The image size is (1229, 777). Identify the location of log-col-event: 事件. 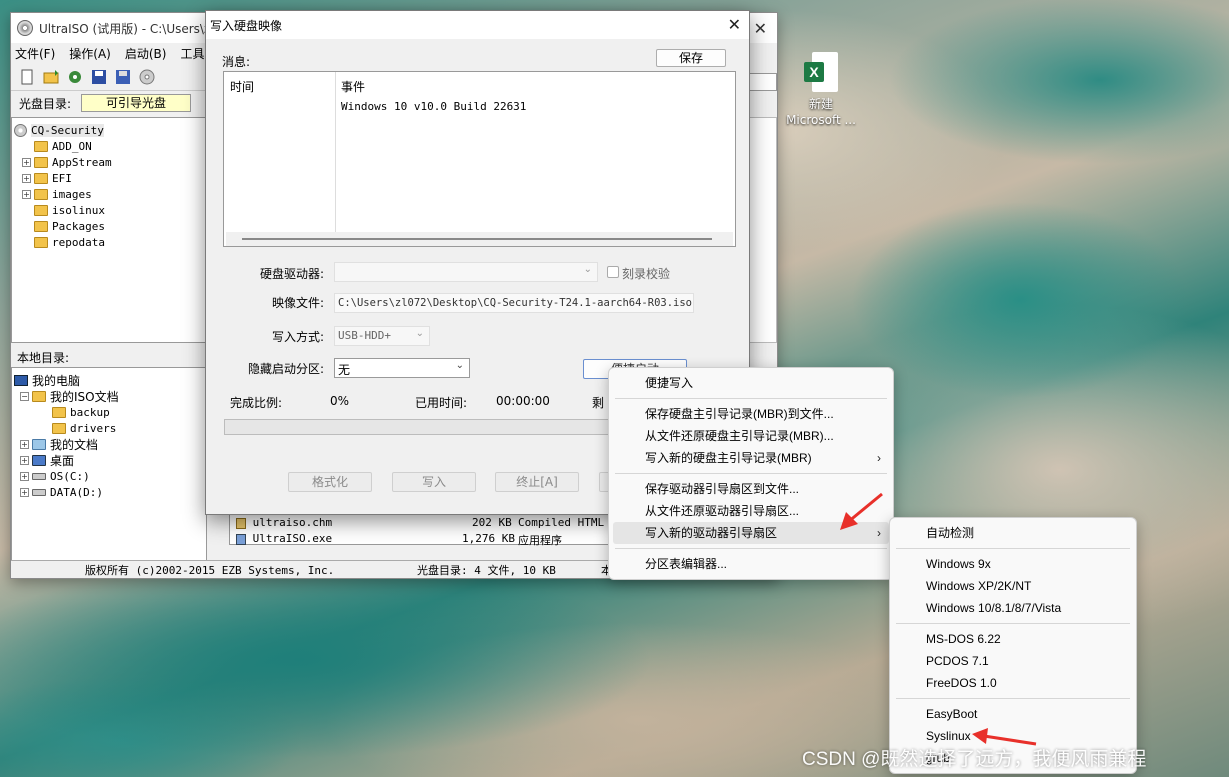
(353, 87).